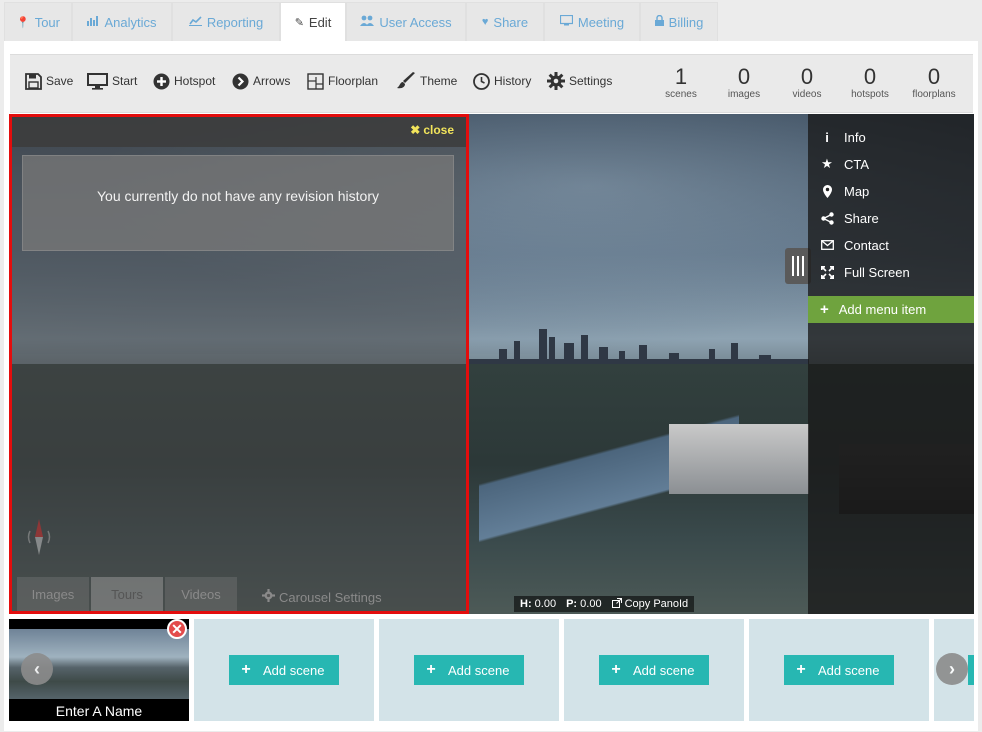 Image resolution: width=982 pixels, height=732 pixels. Describe the element at coordinates (857, 164) in the screenshot. I see `menu-item-label: CTA` at that location.